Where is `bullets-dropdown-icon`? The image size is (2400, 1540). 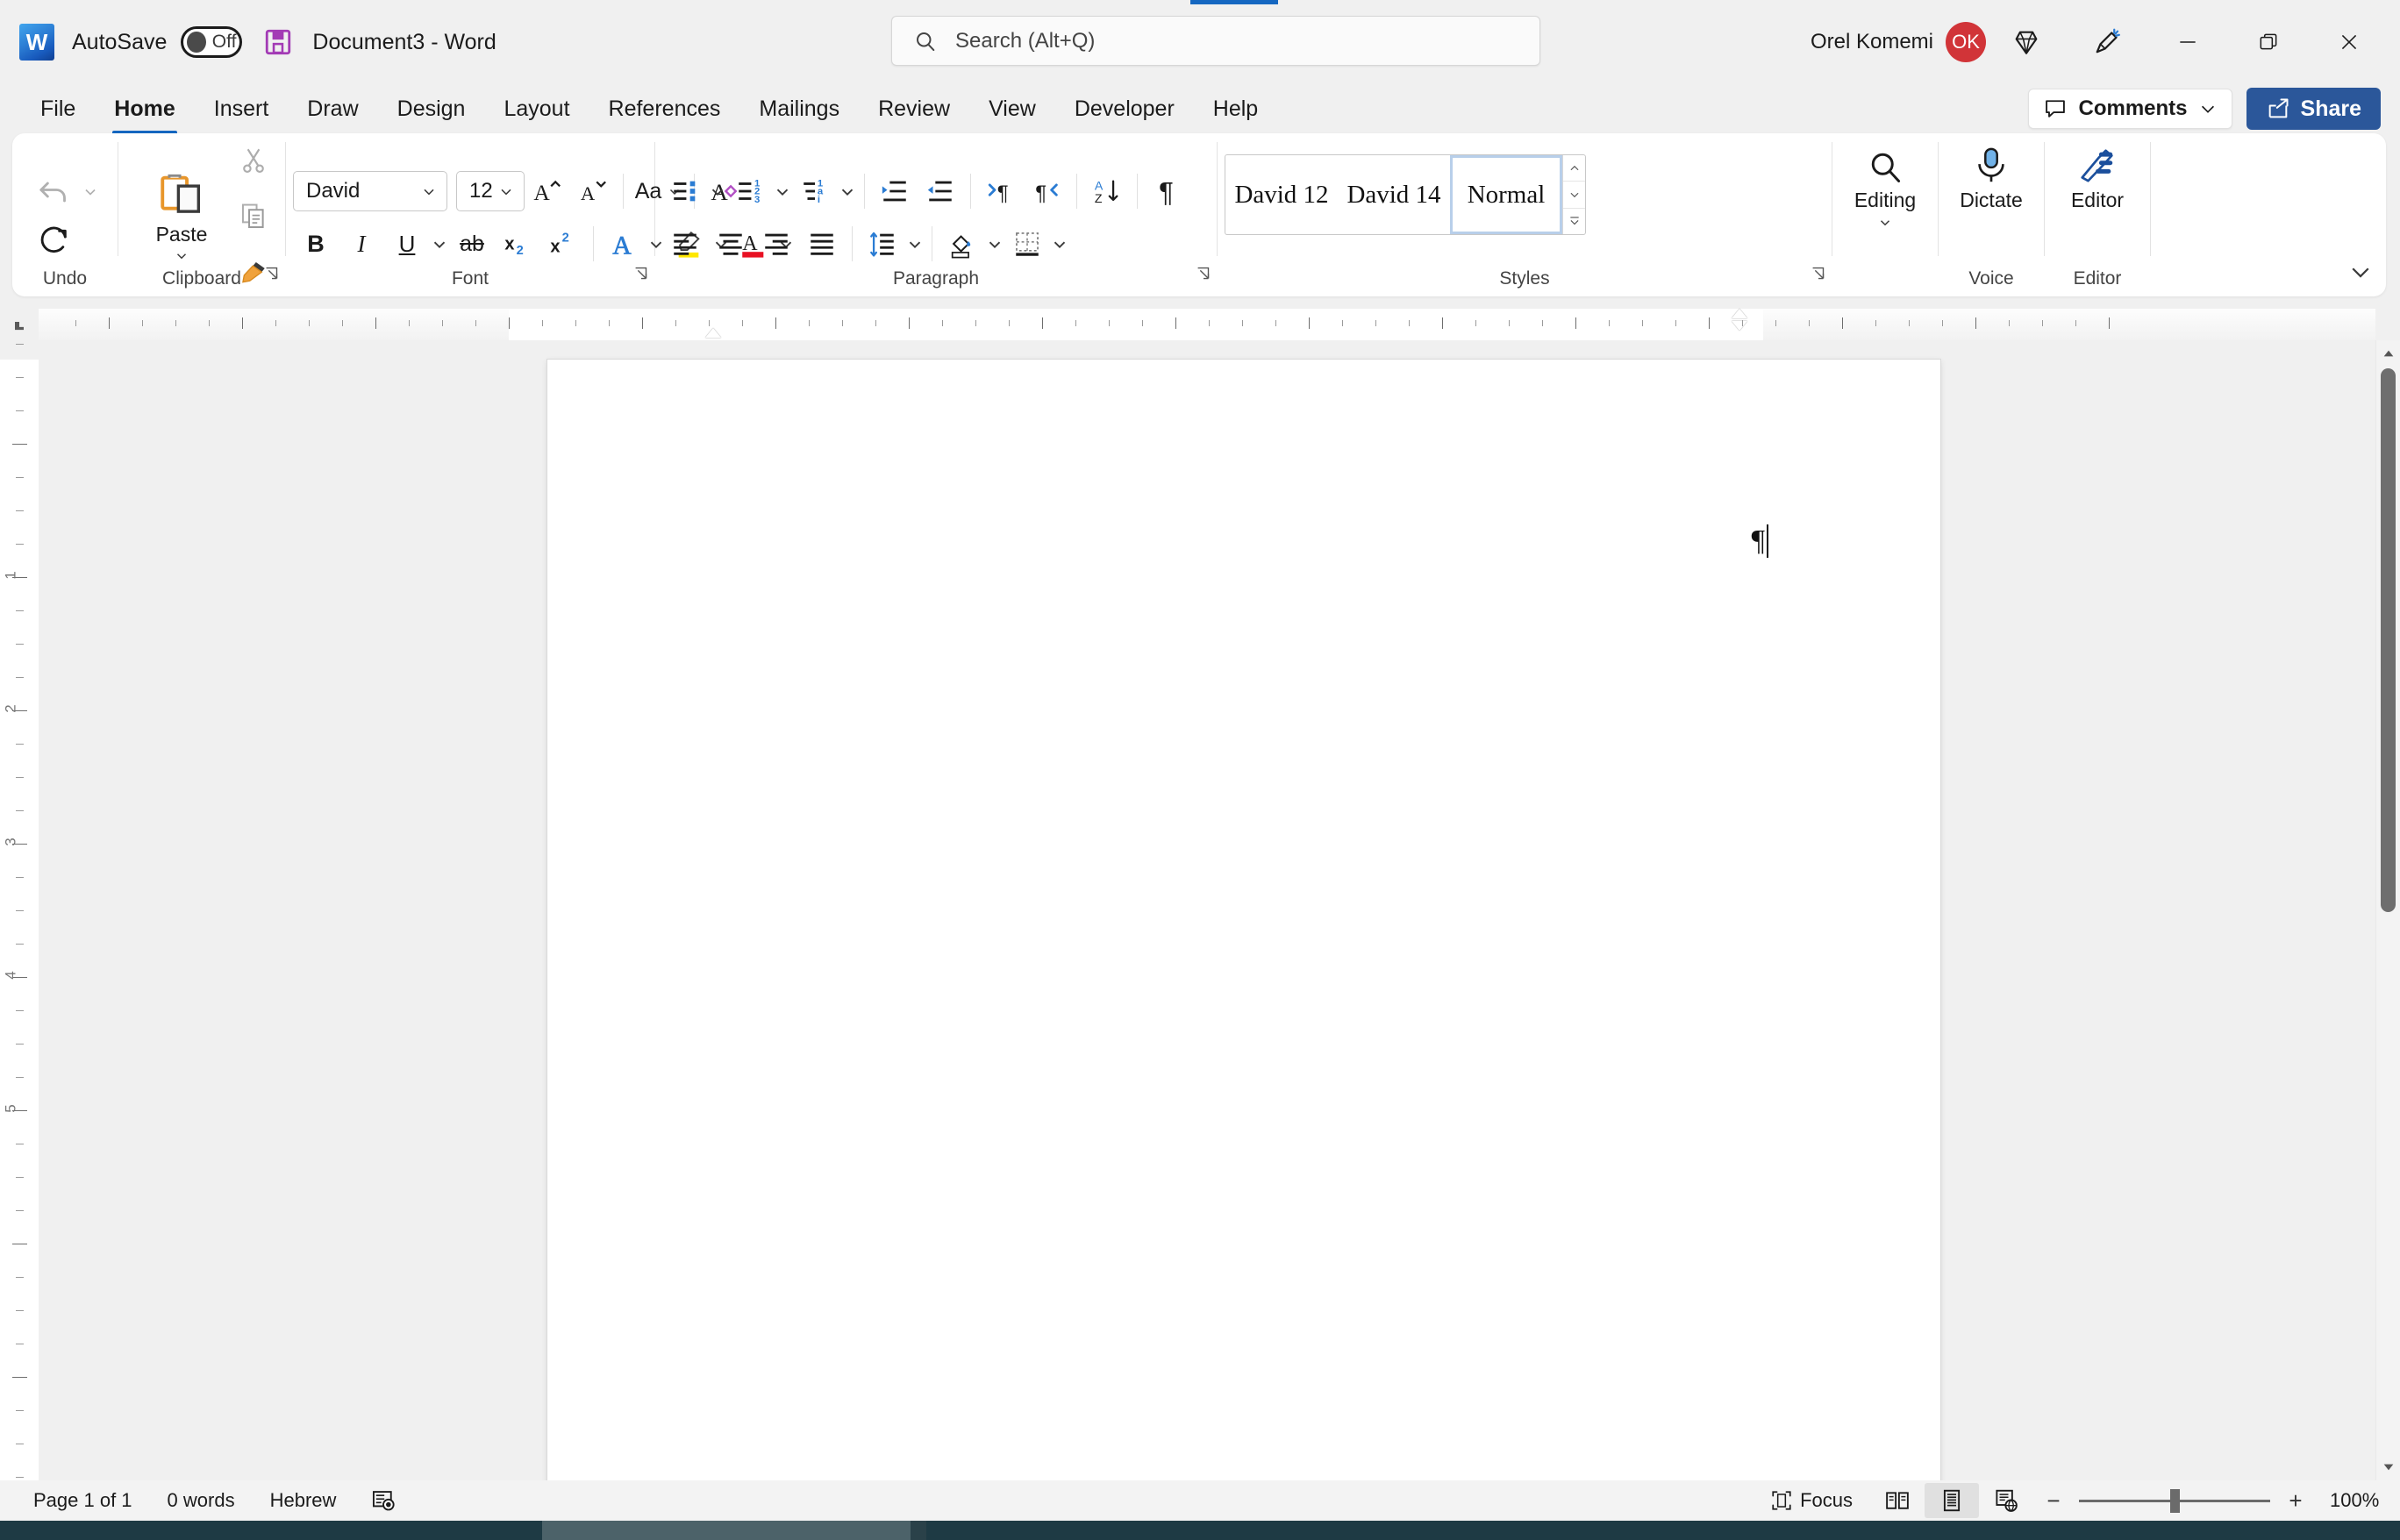
bullets-dropdown-icon is located at coordinates (717, 192).